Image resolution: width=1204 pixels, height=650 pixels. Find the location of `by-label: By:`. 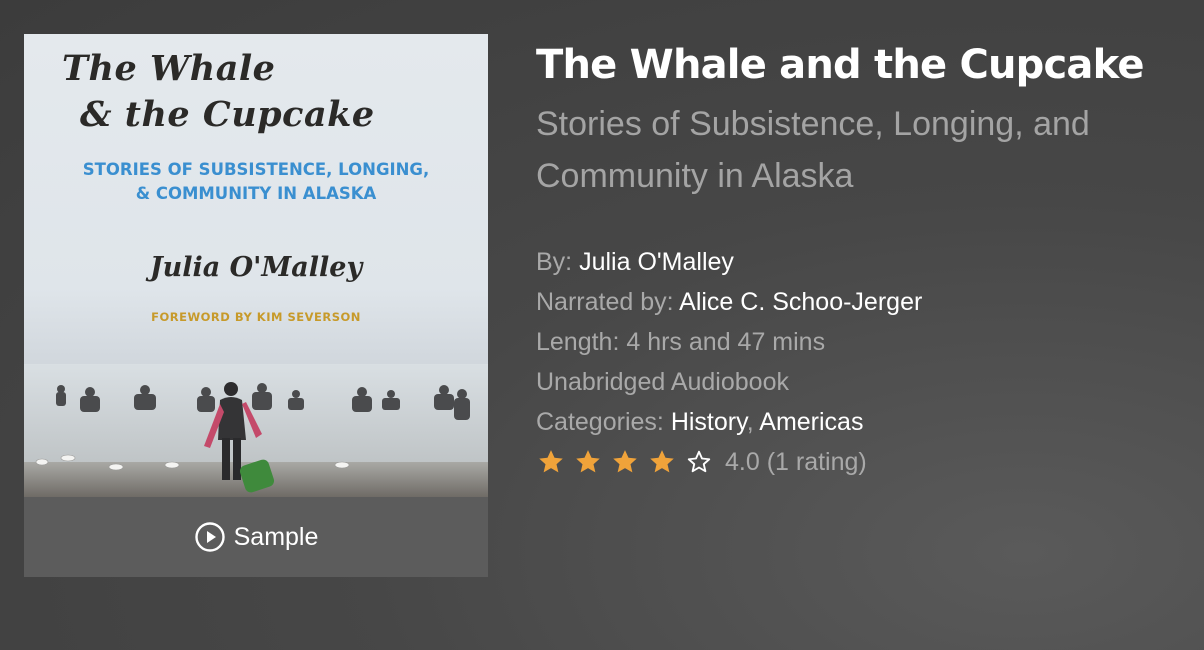

by-label: By: is located at coordinates (554, 262).